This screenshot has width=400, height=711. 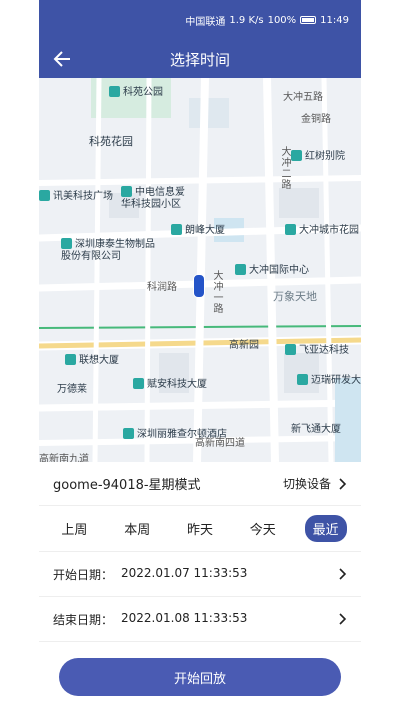 What do you see at coordinates (92, 360) in the screenshot?
I see `poi-label: 联想大厦` at bounding box center [92, 360].